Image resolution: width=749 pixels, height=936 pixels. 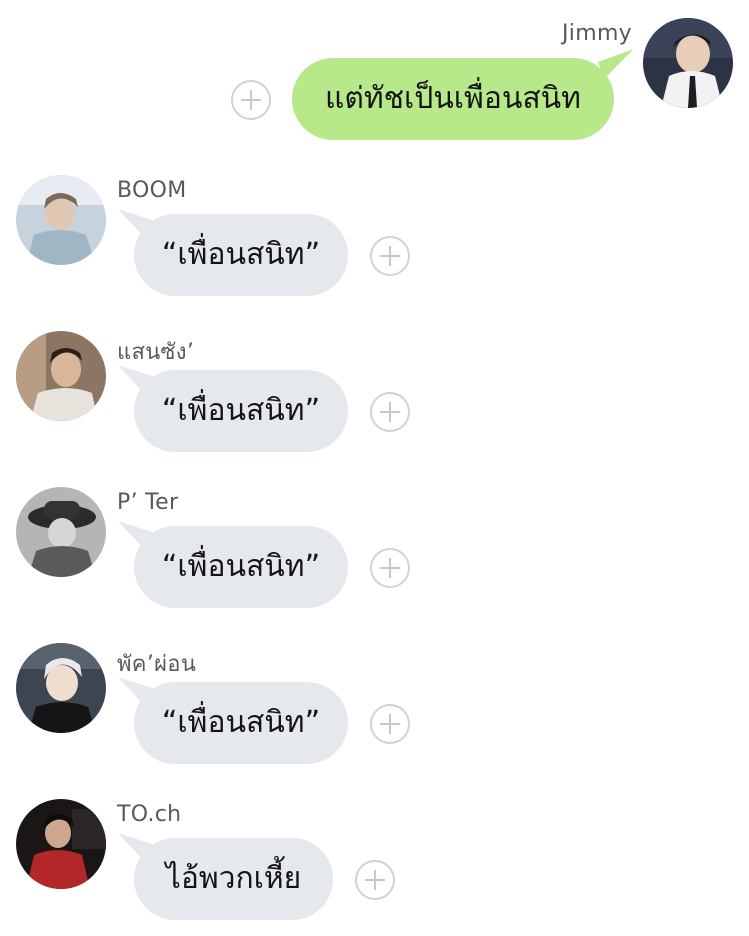 I want to click on sender-name: Jimmy, so click(x=597, y=33).